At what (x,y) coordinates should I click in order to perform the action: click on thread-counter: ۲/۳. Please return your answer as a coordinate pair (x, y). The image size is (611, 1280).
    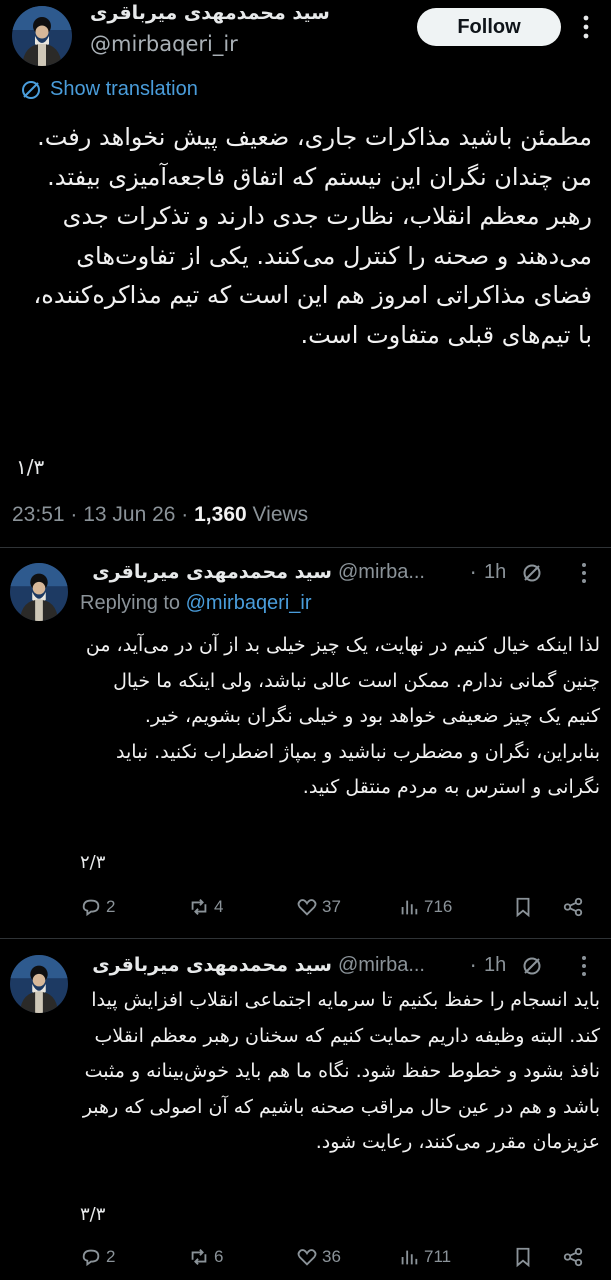
    Looking at the image, I should click on (93, 862).